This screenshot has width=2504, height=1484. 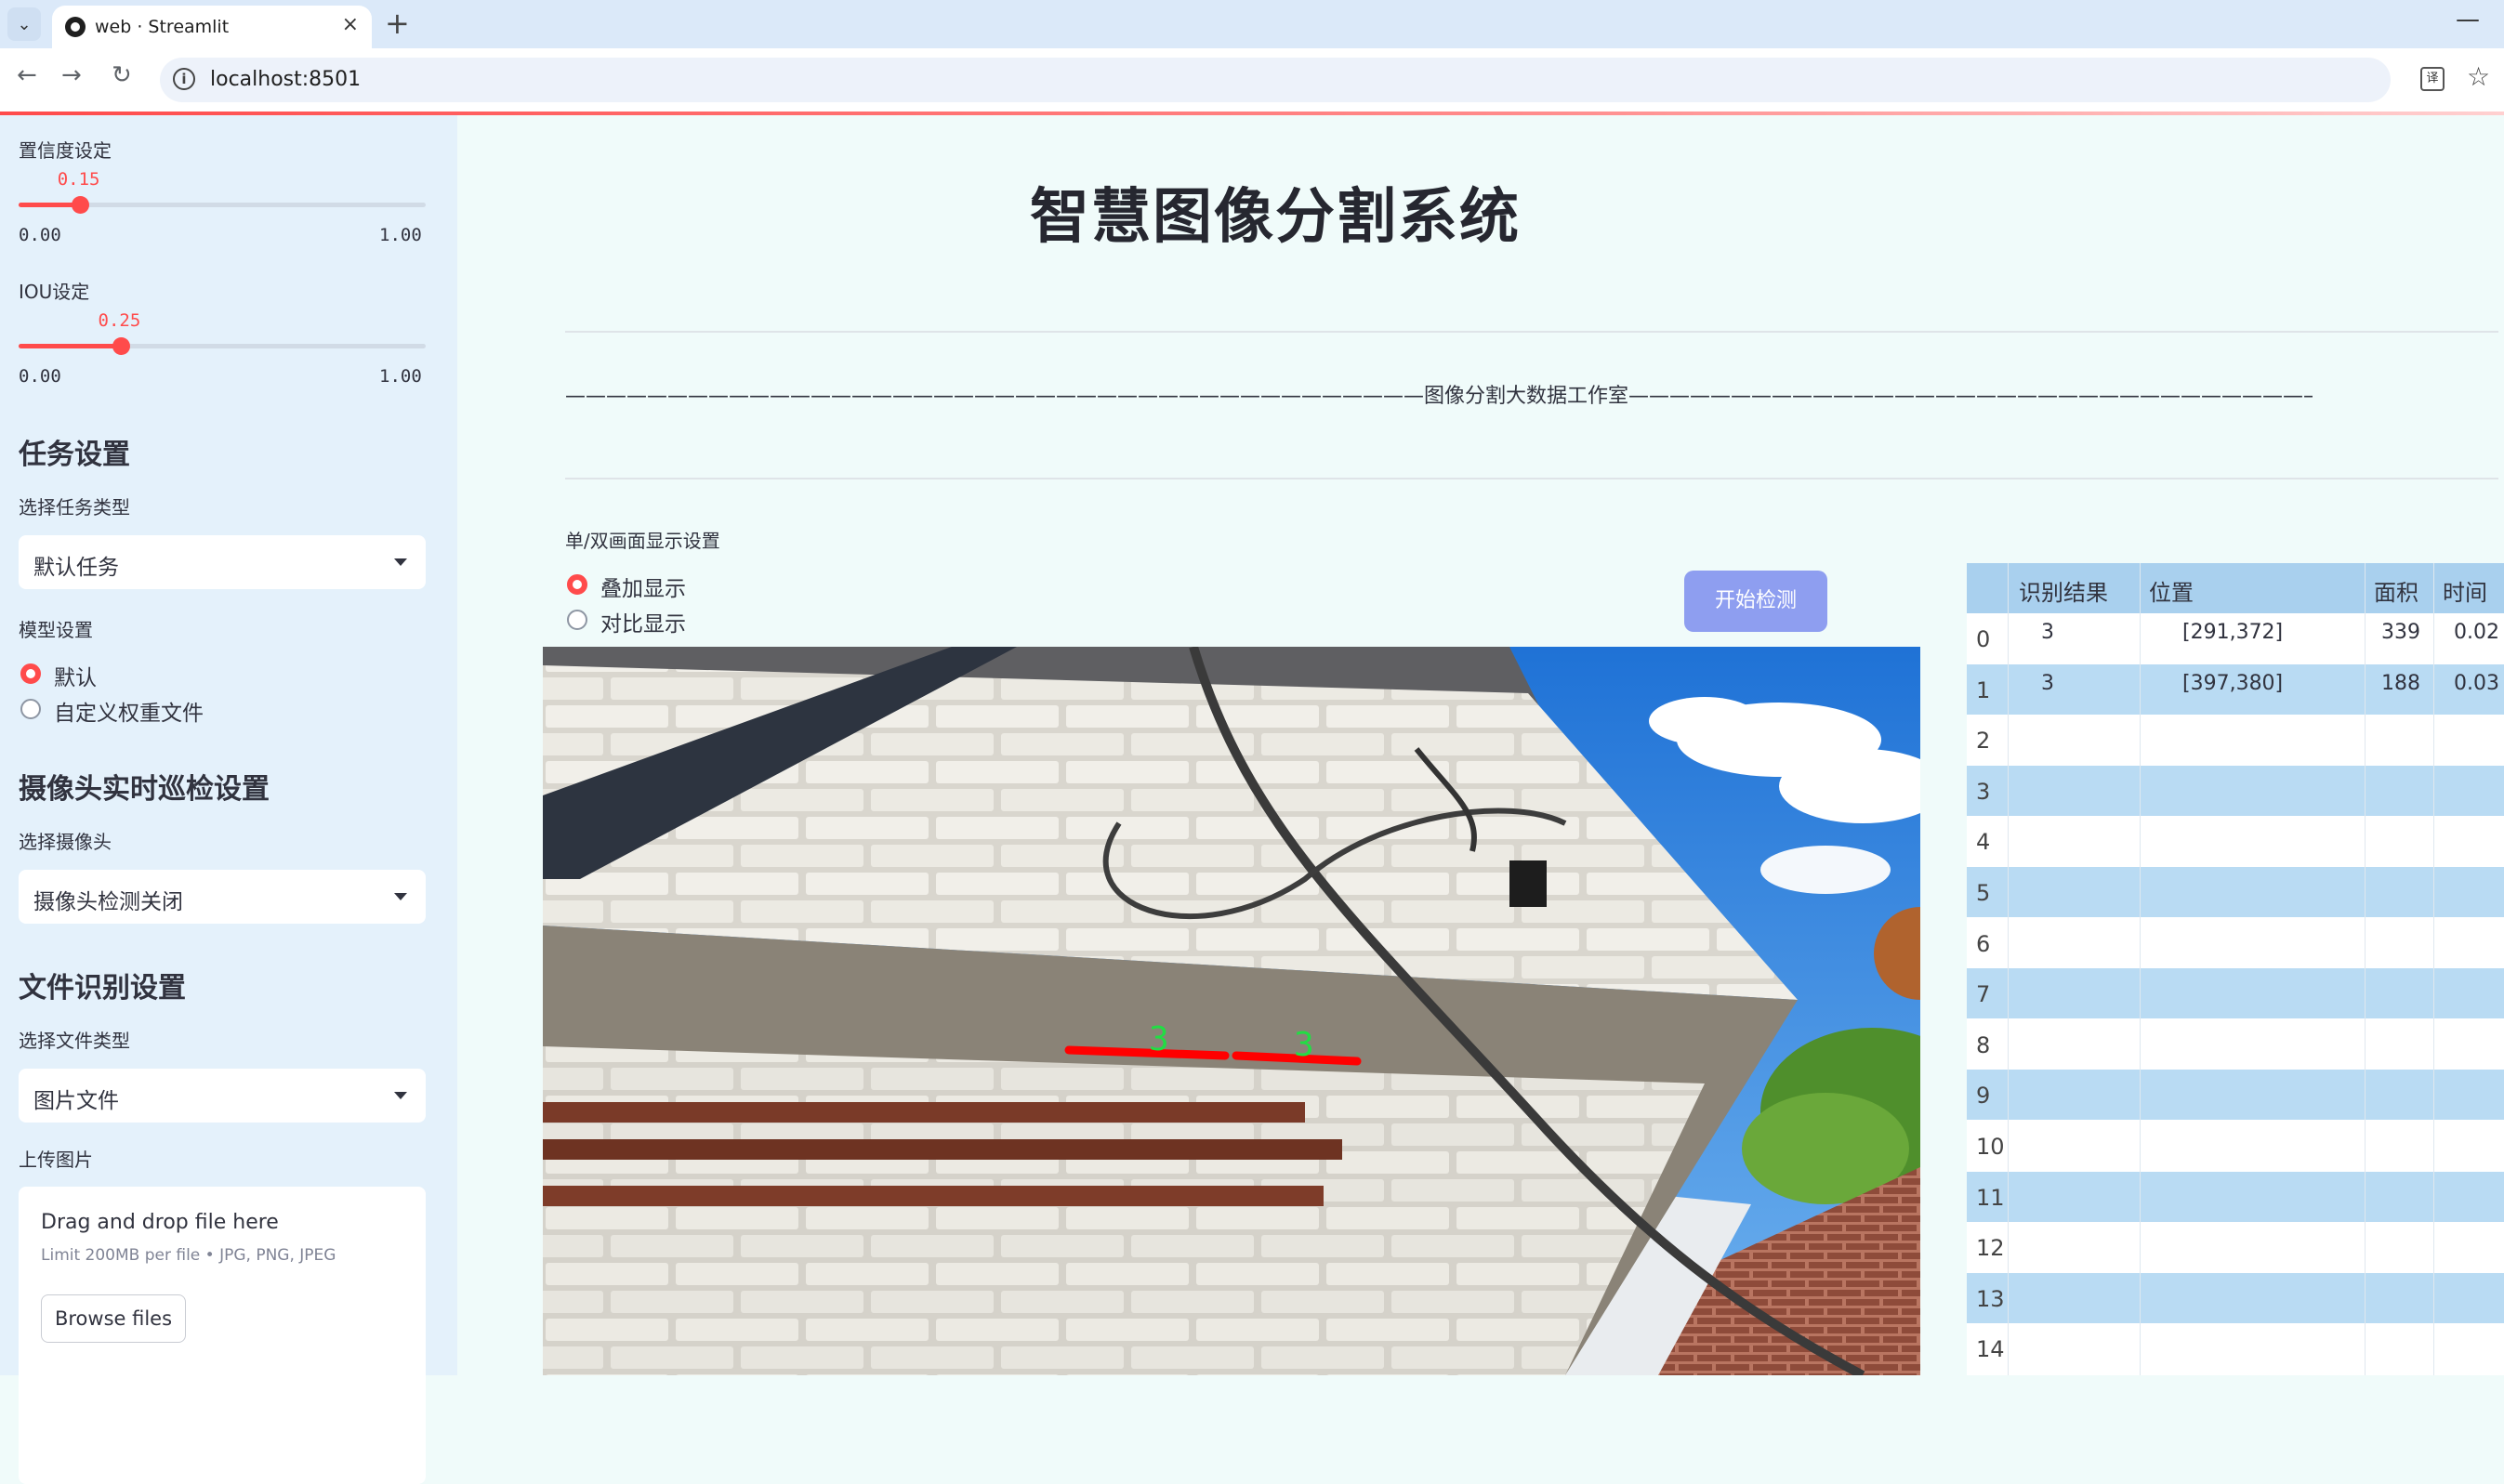 I want to click on column-header-result: 识别结果, so click(x=2063, y=590).